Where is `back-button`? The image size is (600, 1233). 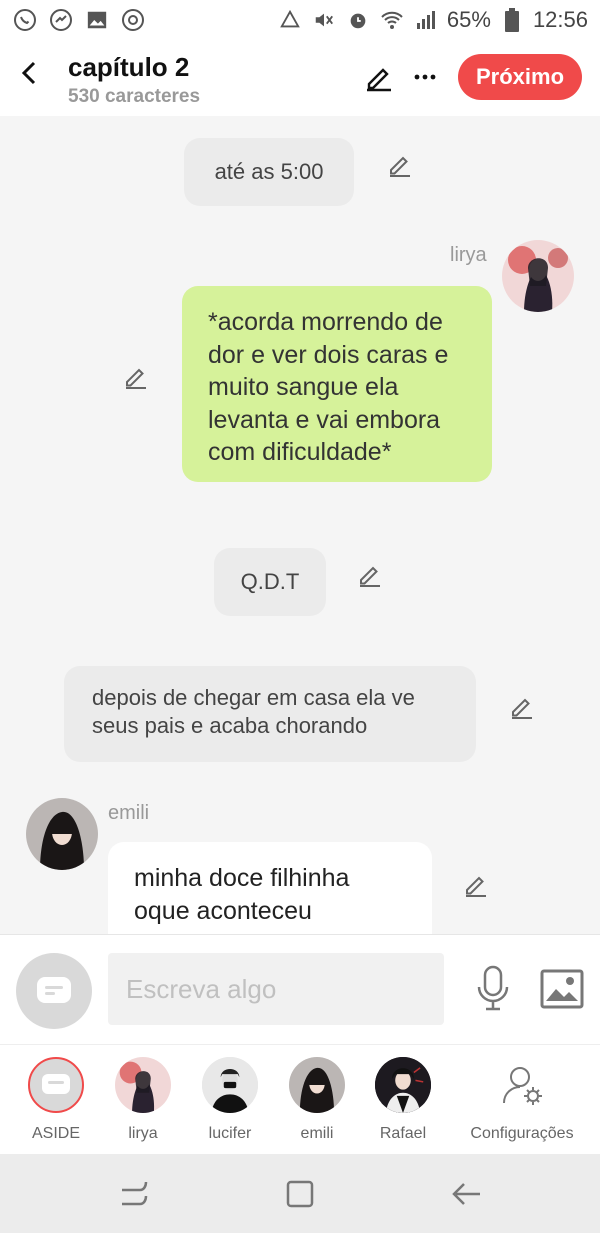
back-button is located at coordinates (29, 73).